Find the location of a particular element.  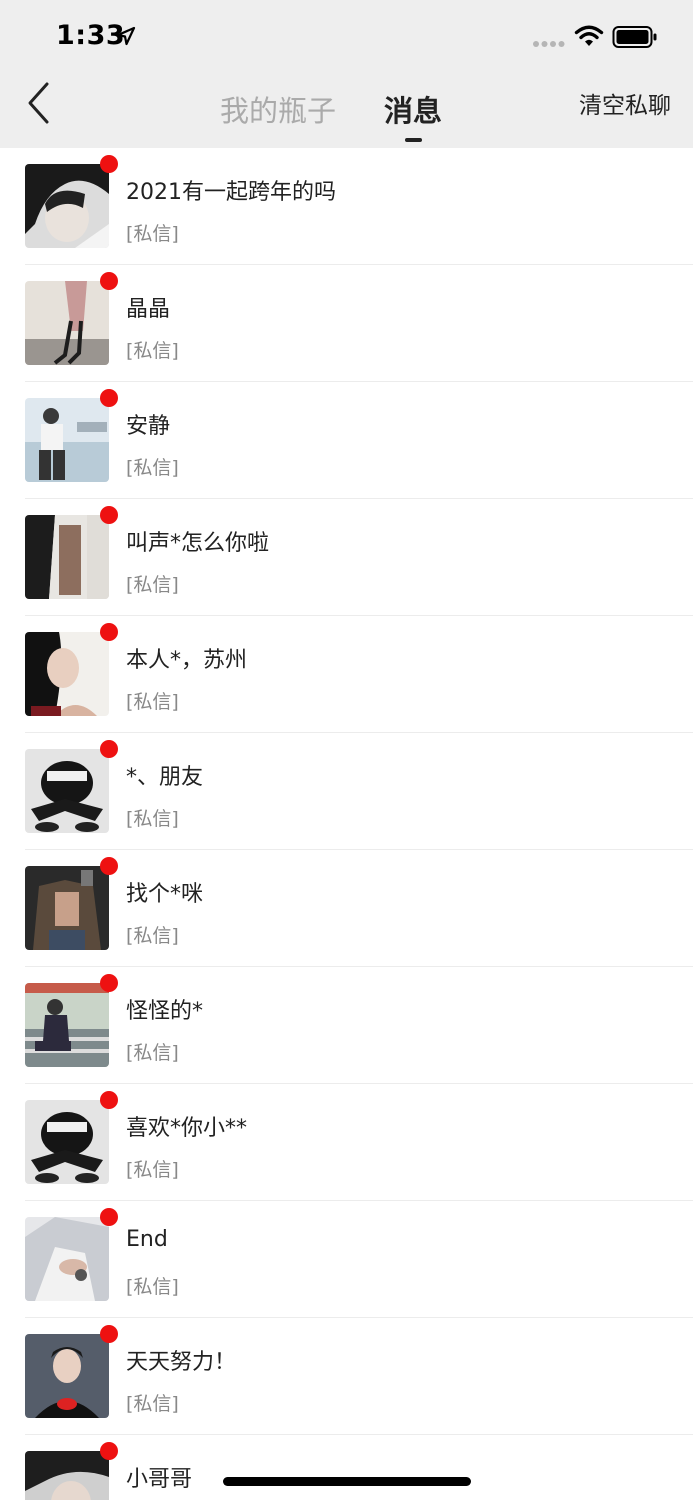

message-title: 2021有一起跨年的吗 is located at coordinates (231, 192).